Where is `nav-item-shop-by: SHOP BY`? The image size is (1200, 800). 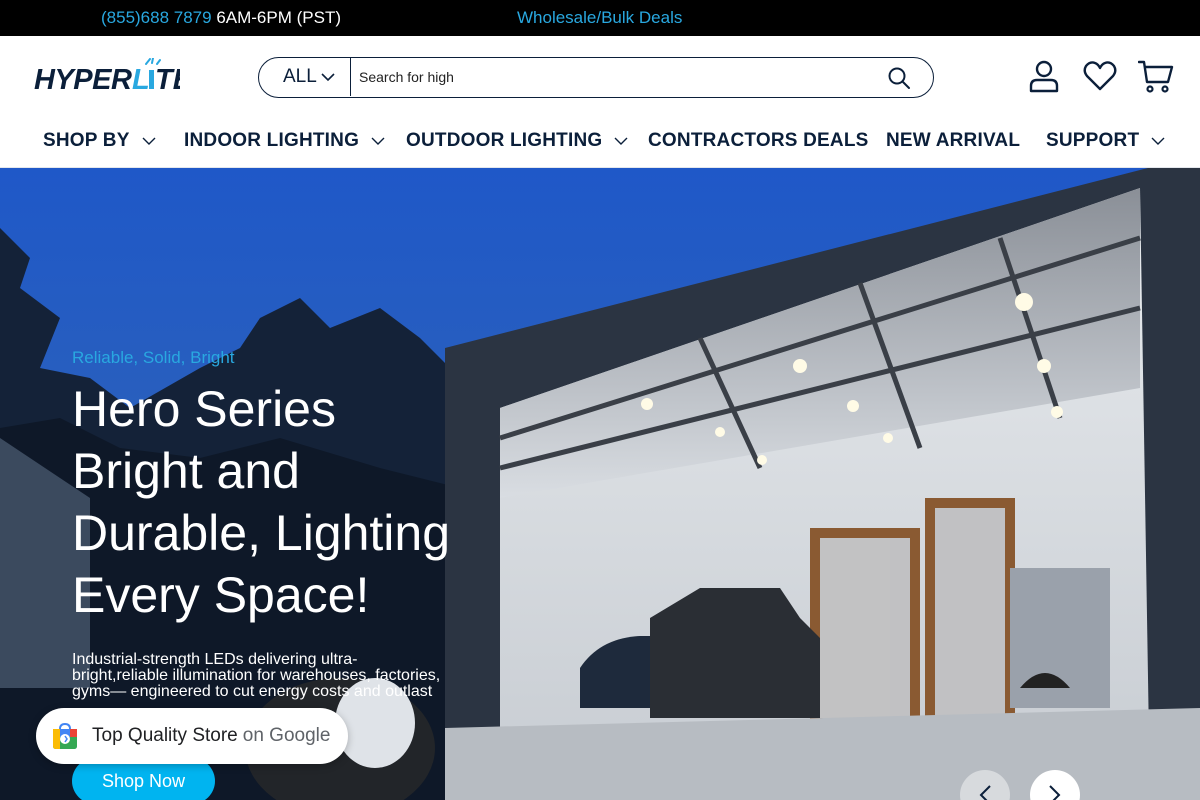
nav-item-shop-by: SHOP BY is located at coordinates (99, 141).